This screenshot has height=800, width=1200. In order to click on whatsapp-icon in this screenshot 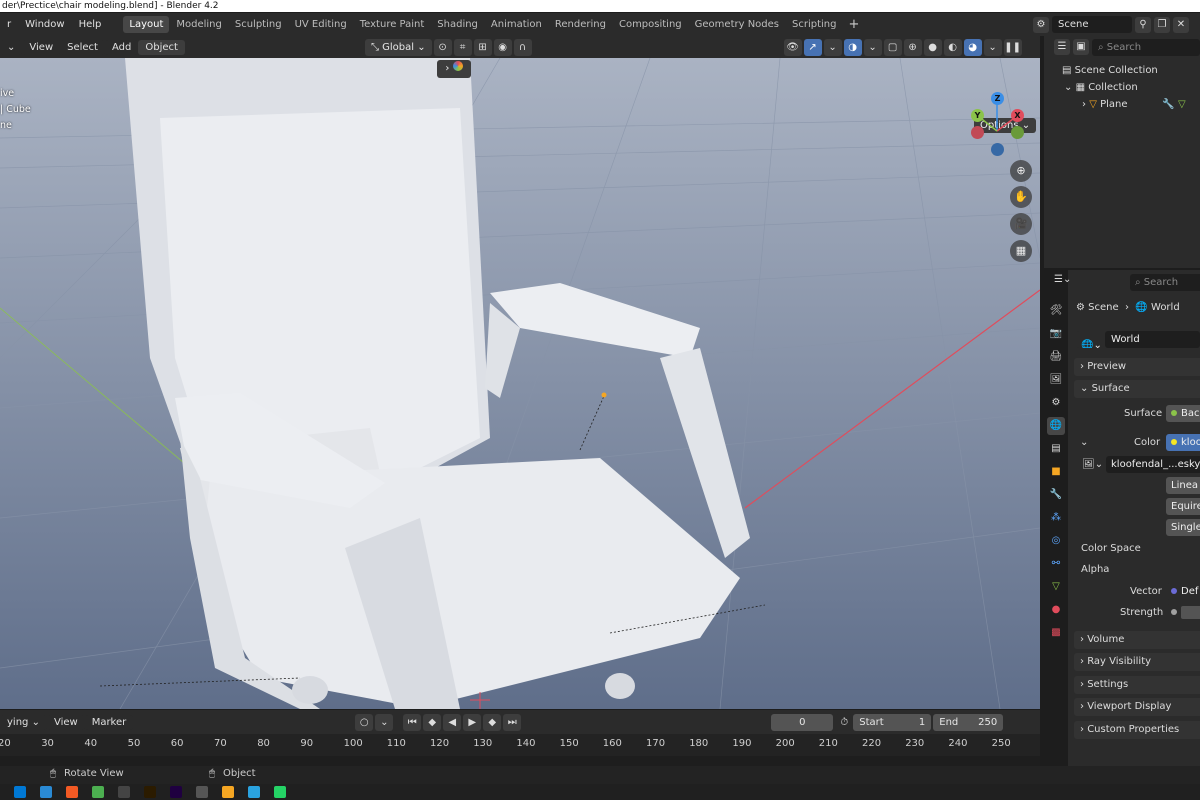, I will do `click(280, 792)`.